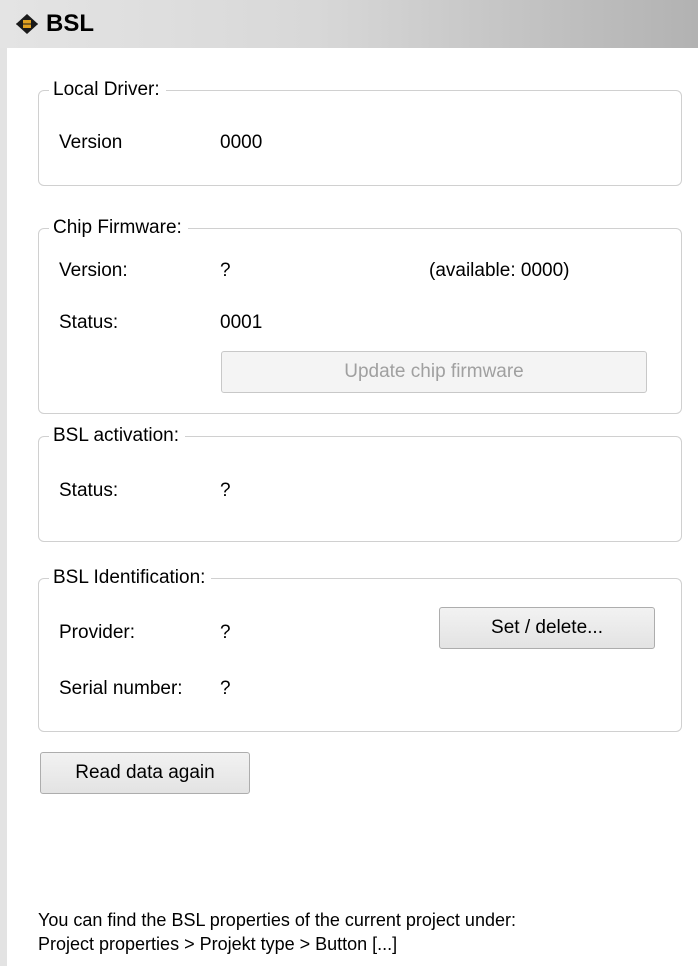 This screenshot has width=698, height=966. What do you see at coordinates (3, 507) in the screenshot?
I see `left-border` at bounding box center [3, 507].